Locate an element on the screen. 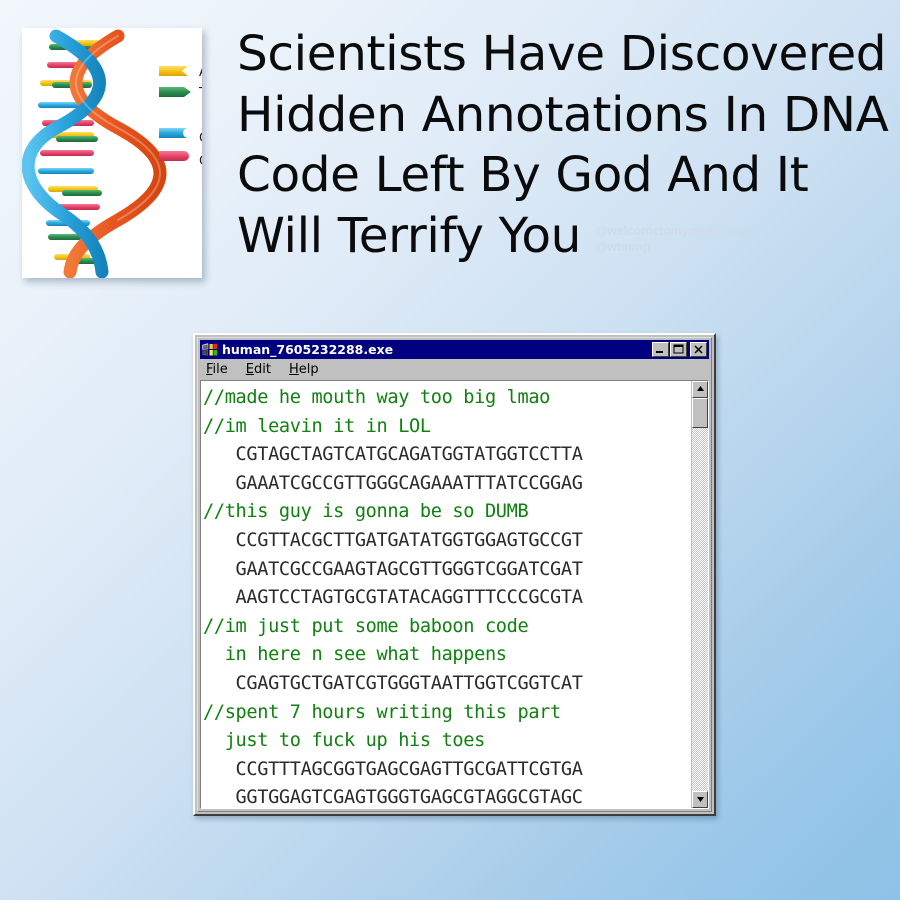 The width and height of the screenshot is (900, 900). headline-line-4: Will Terrify You is located at coordinates (409, 235).